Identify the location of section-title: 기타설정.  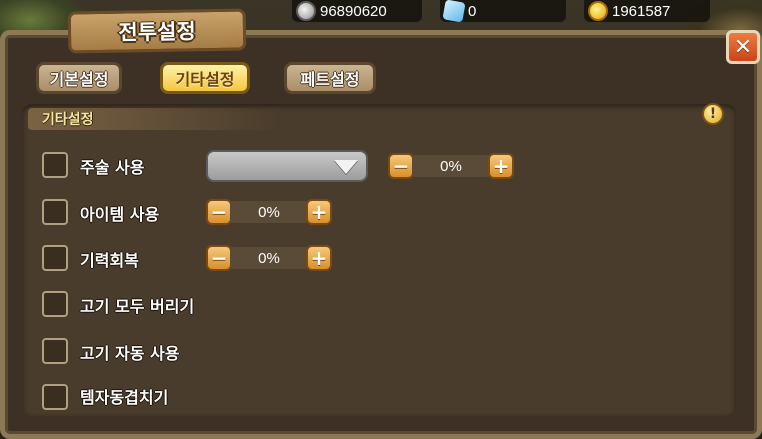
(68, 120).